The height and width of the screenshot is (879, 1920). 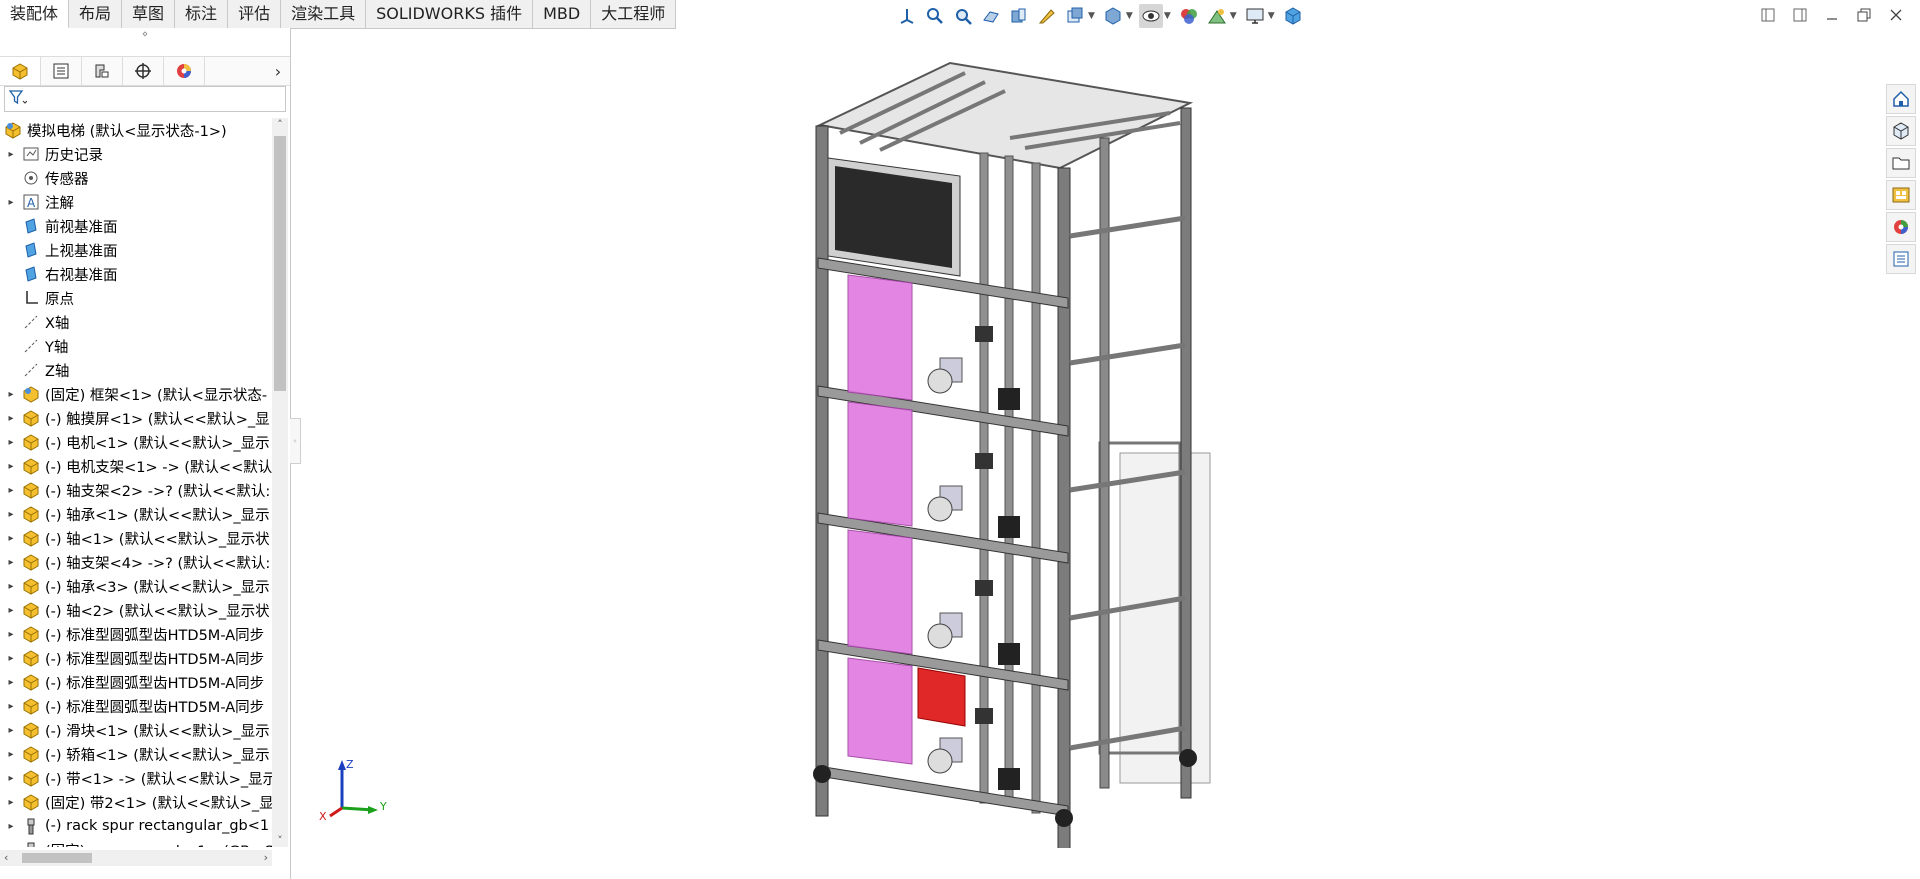 What do you see at coordinates (149, 14) in the screenshot?
I see `tab-sketch: 草图` at bounding box center [149, 14].